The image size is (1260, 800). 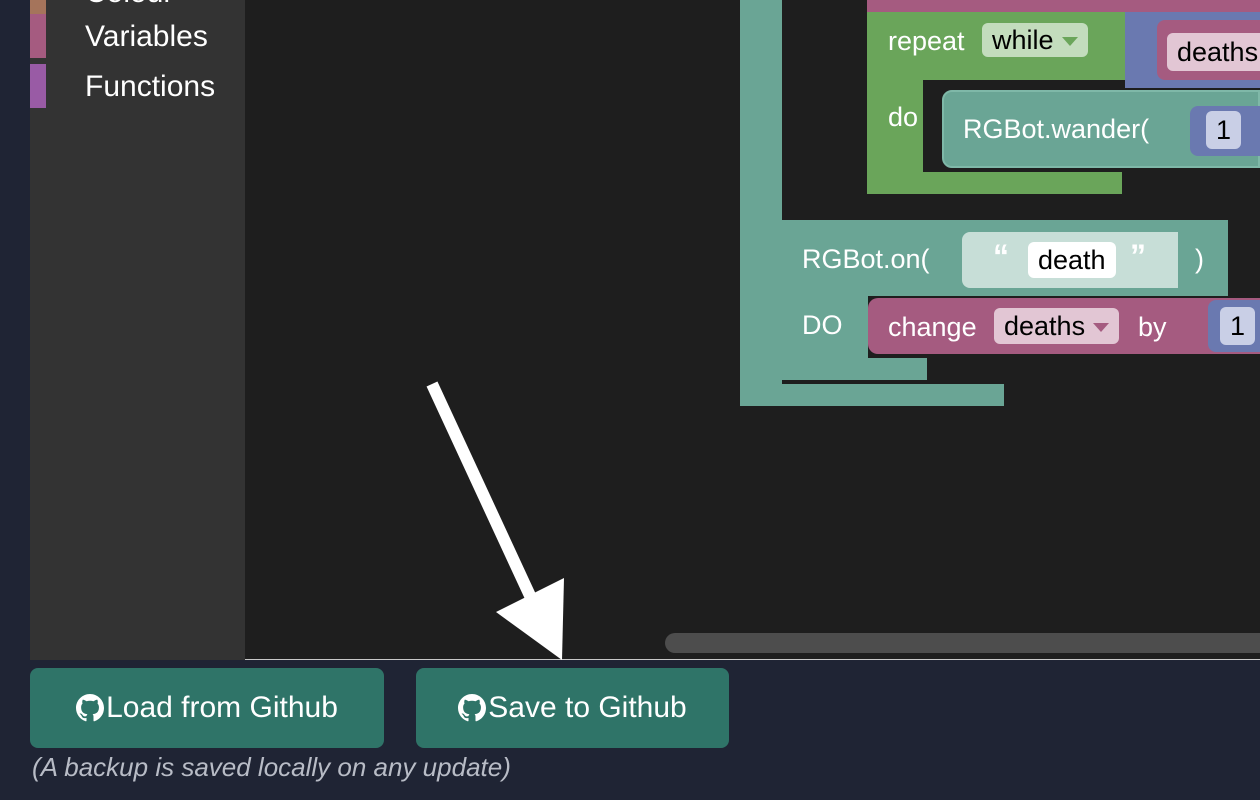 I want to click on save-to-github-button: Save to Github, so click(x=572, y=708).